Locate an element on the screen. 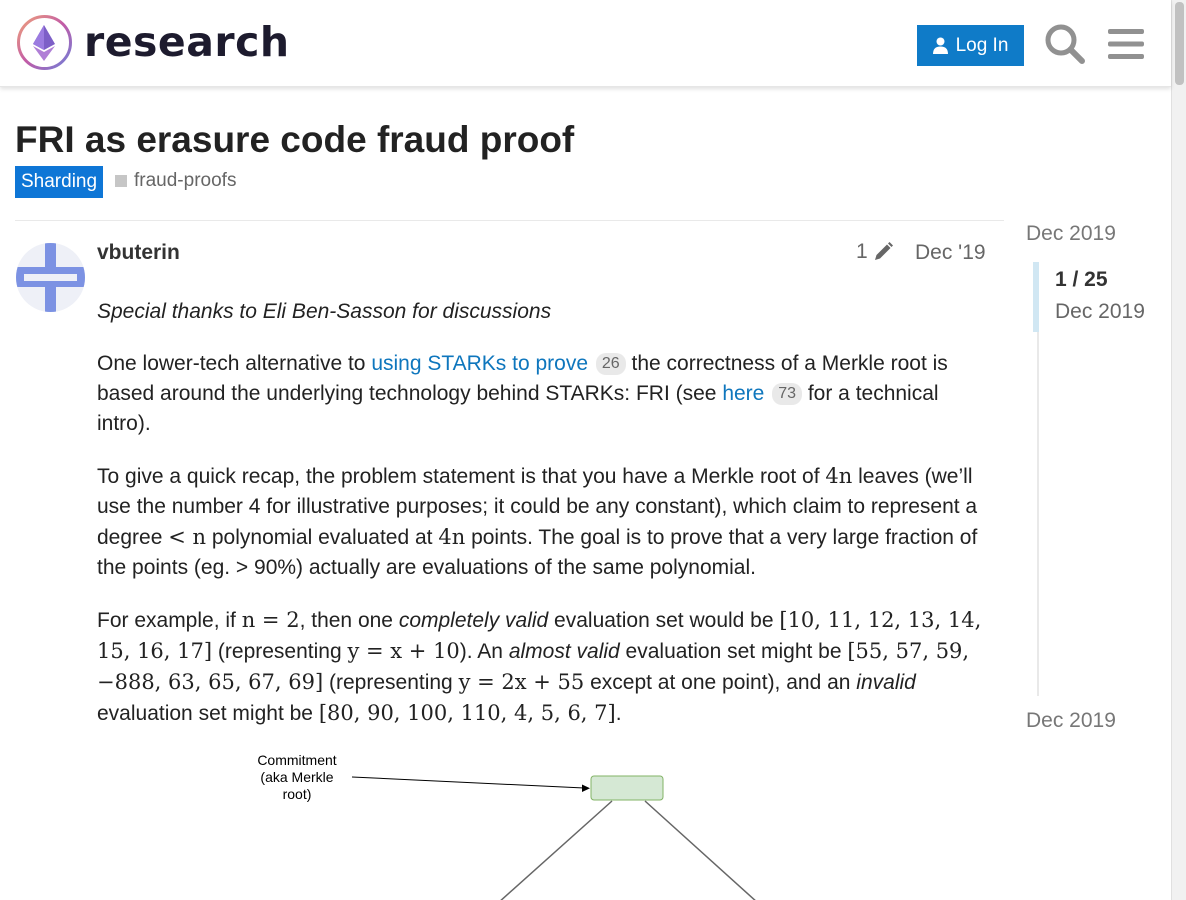 The width and height of the screenshot is (1186, 900). diagram-label-line-3: root) is located at coordinates (297, 794).